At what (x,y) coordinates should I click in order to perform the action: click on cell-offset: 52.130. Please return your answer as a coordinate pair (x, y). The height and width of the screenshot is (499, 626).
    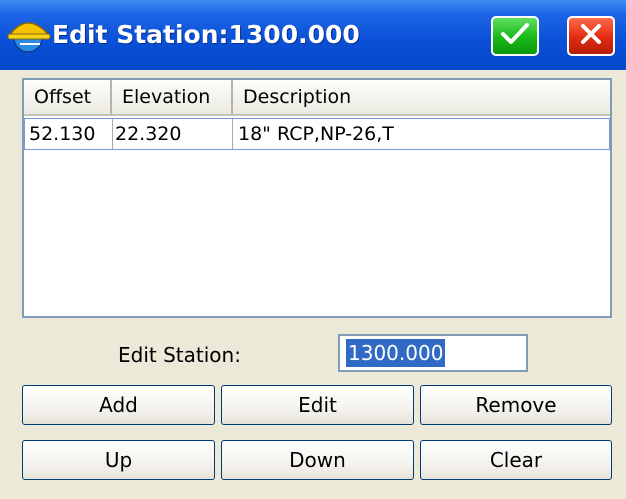
    Looking at the image, I should click on (62, 134).